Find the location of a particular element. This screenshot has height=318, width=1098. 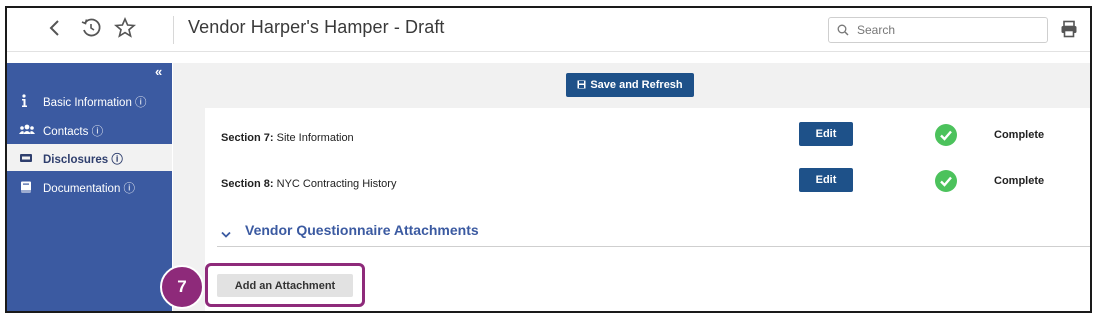

page-title: Vendor Harper's Hamper - Draft is located at coordinates (316, 27).